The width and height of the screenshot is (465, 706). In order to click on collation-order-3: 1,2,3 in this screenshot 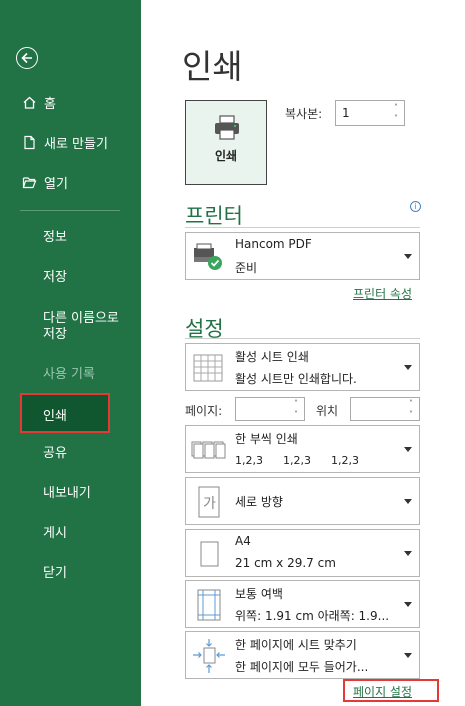, I will do `click(345, 460)`.